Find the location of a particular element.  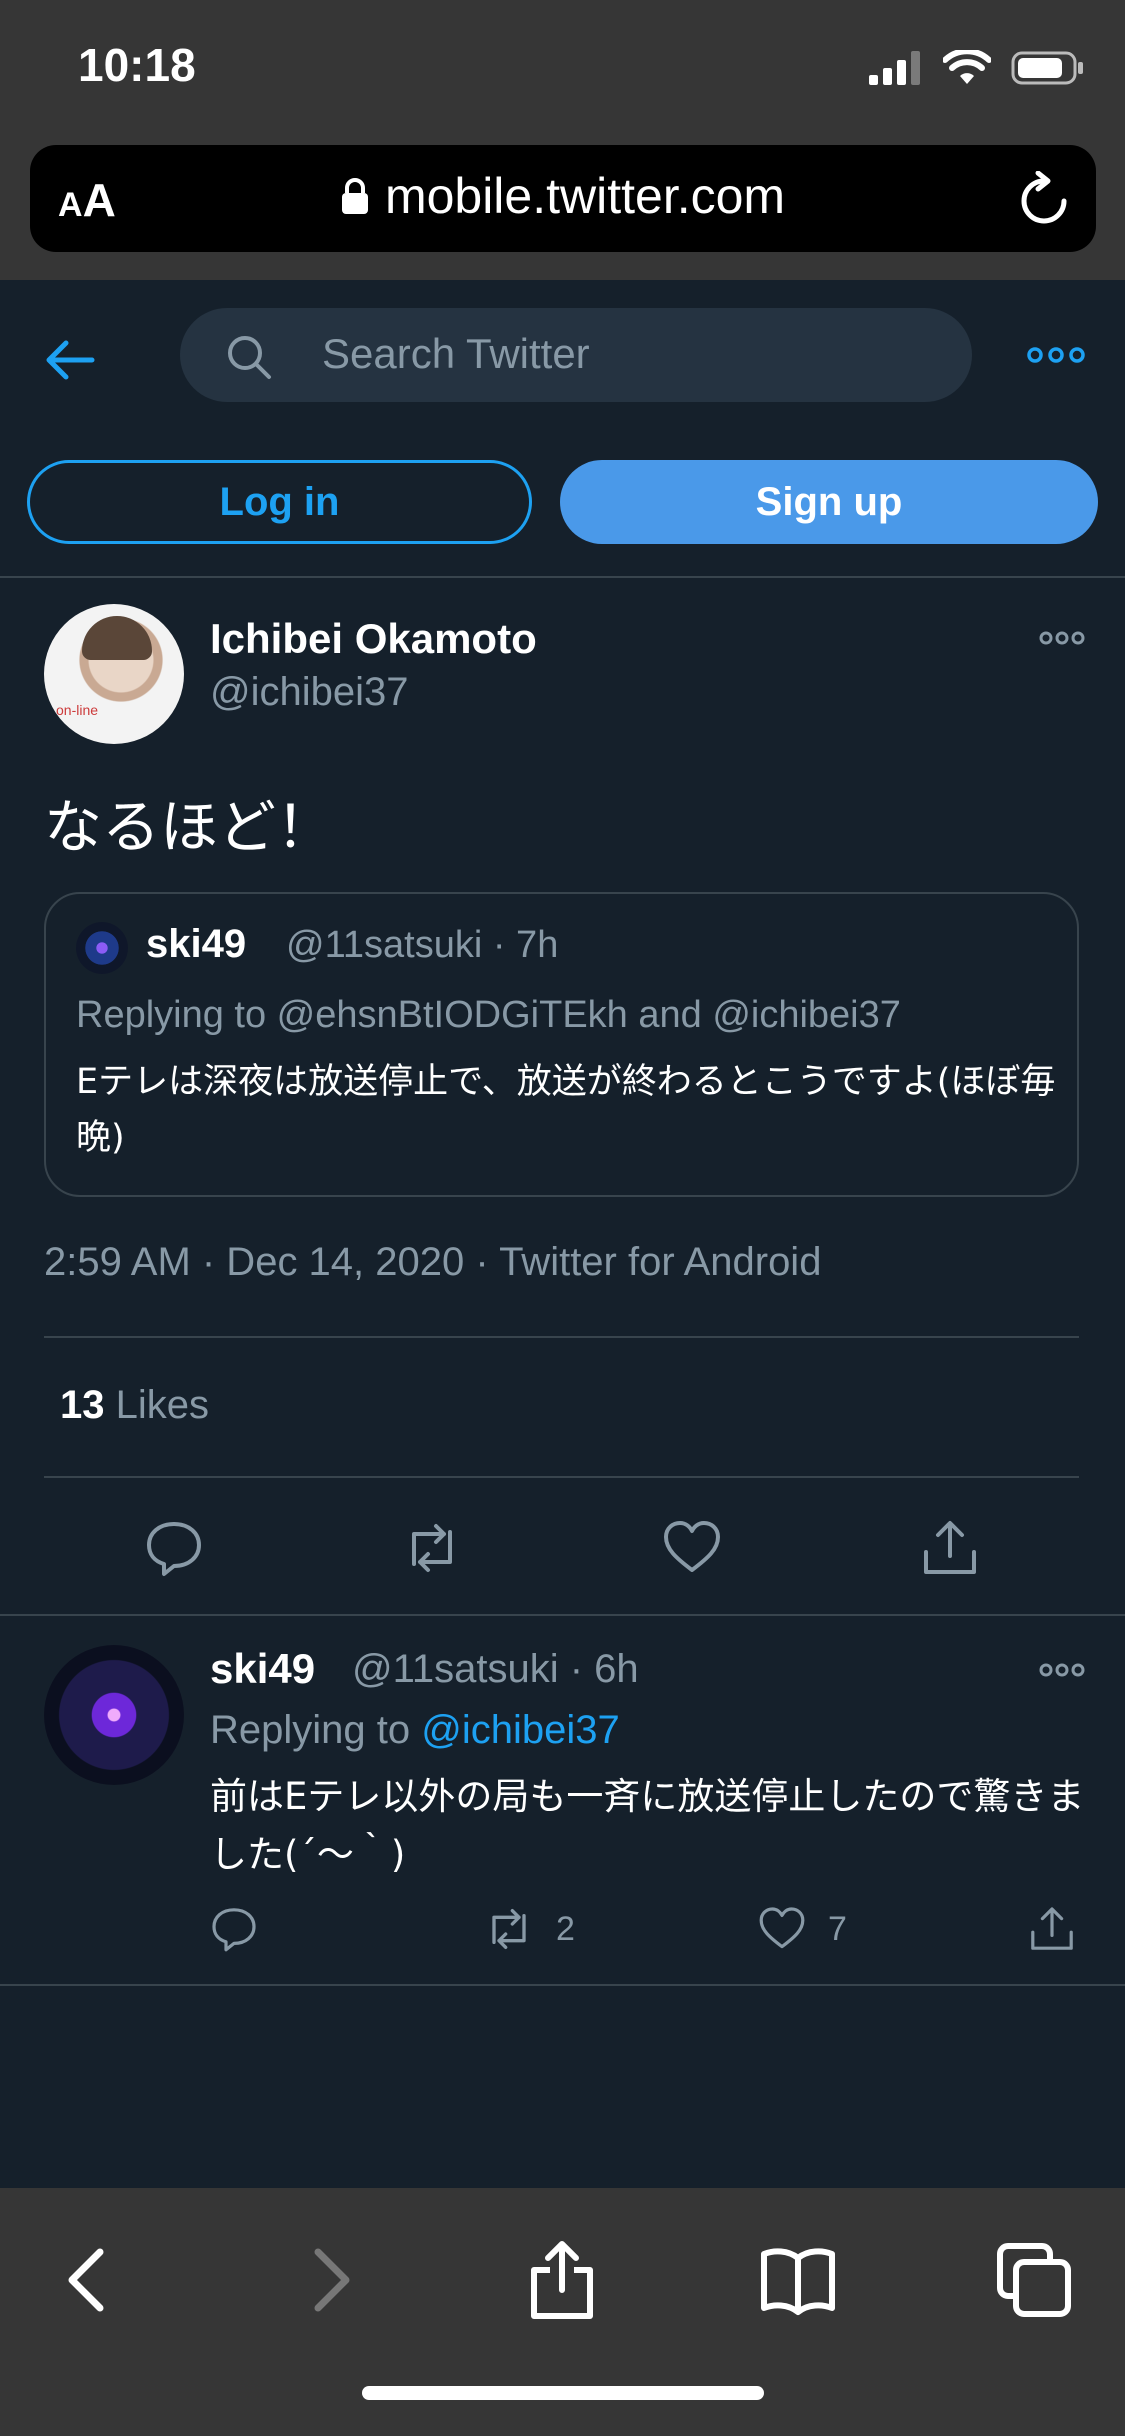

reply-author-name: ski49 is located at coordinates (262, 1669).